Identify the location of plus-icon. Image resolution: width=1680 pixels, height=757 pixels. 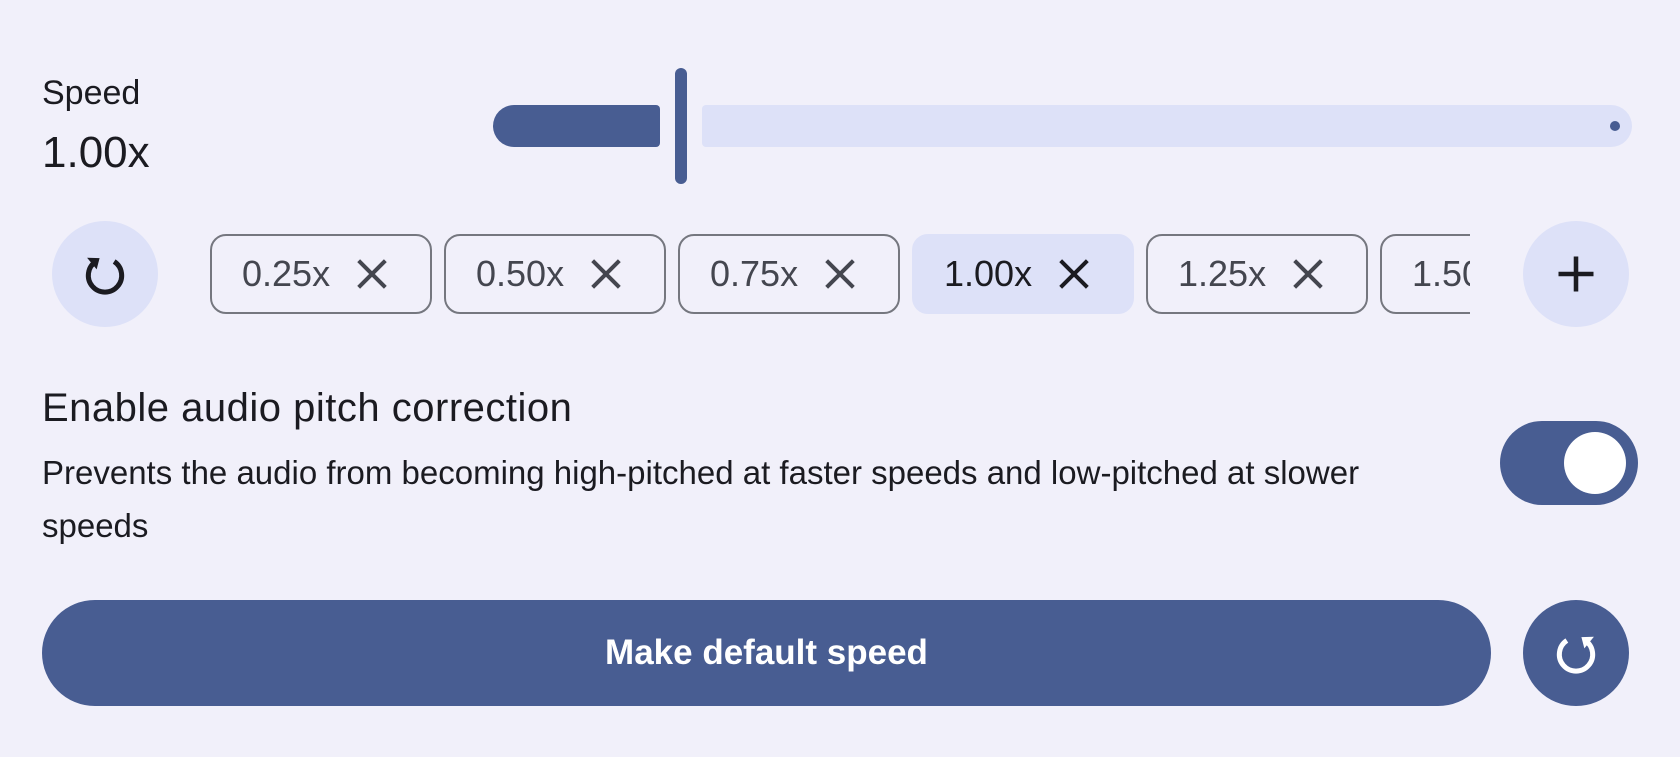
(1576, 274).